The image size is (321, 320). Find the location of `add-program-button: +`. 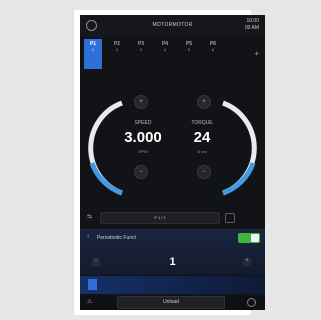

add-program-button: + is located at coordinates (256, 53).